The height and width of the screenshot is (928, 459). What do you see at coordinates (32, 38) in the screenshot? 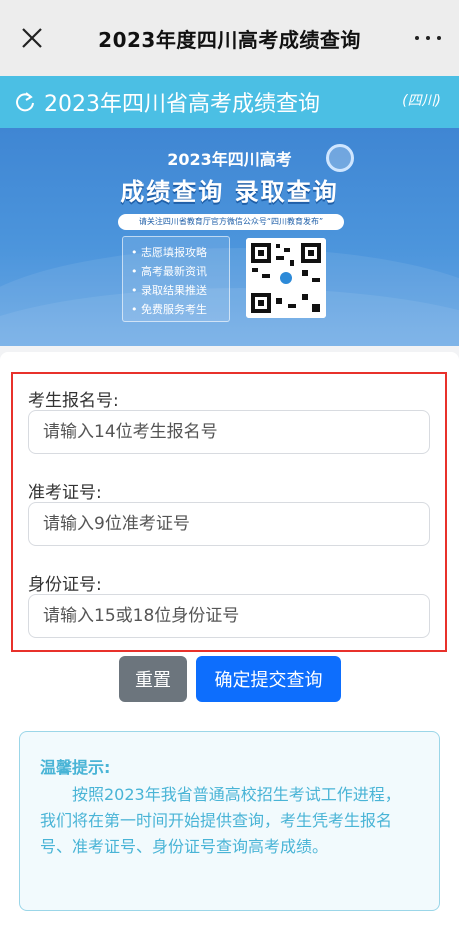
I see `close-icon` at bounding box center [32, 38].